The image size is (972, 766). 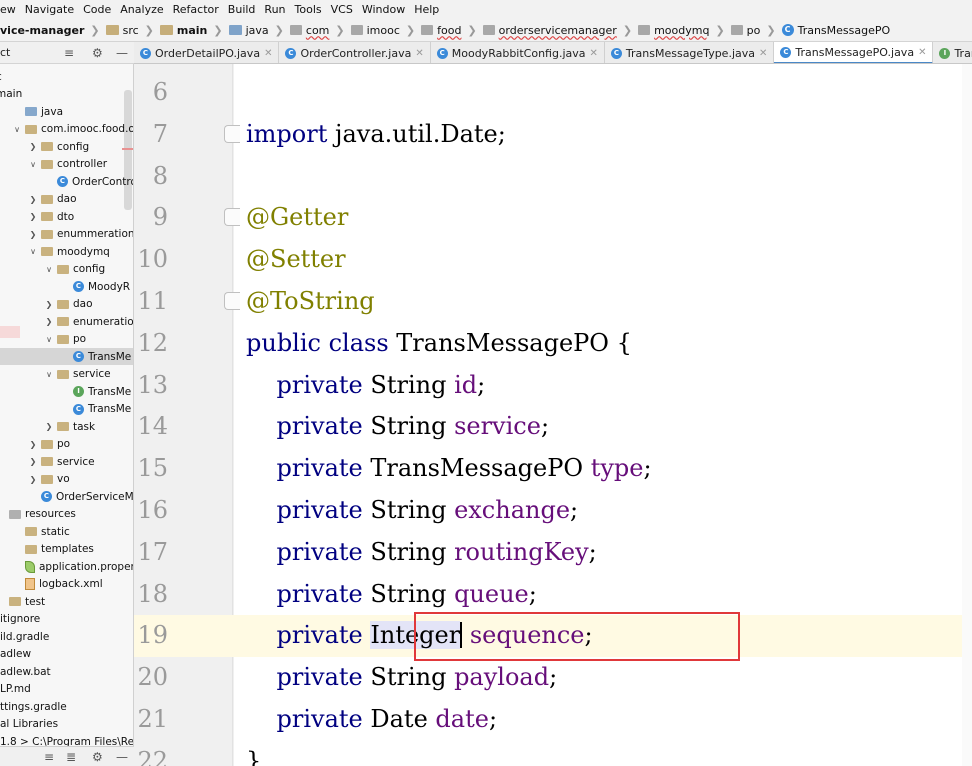 I want to click on tree-item: application.propert, so click(x=72, y=566).